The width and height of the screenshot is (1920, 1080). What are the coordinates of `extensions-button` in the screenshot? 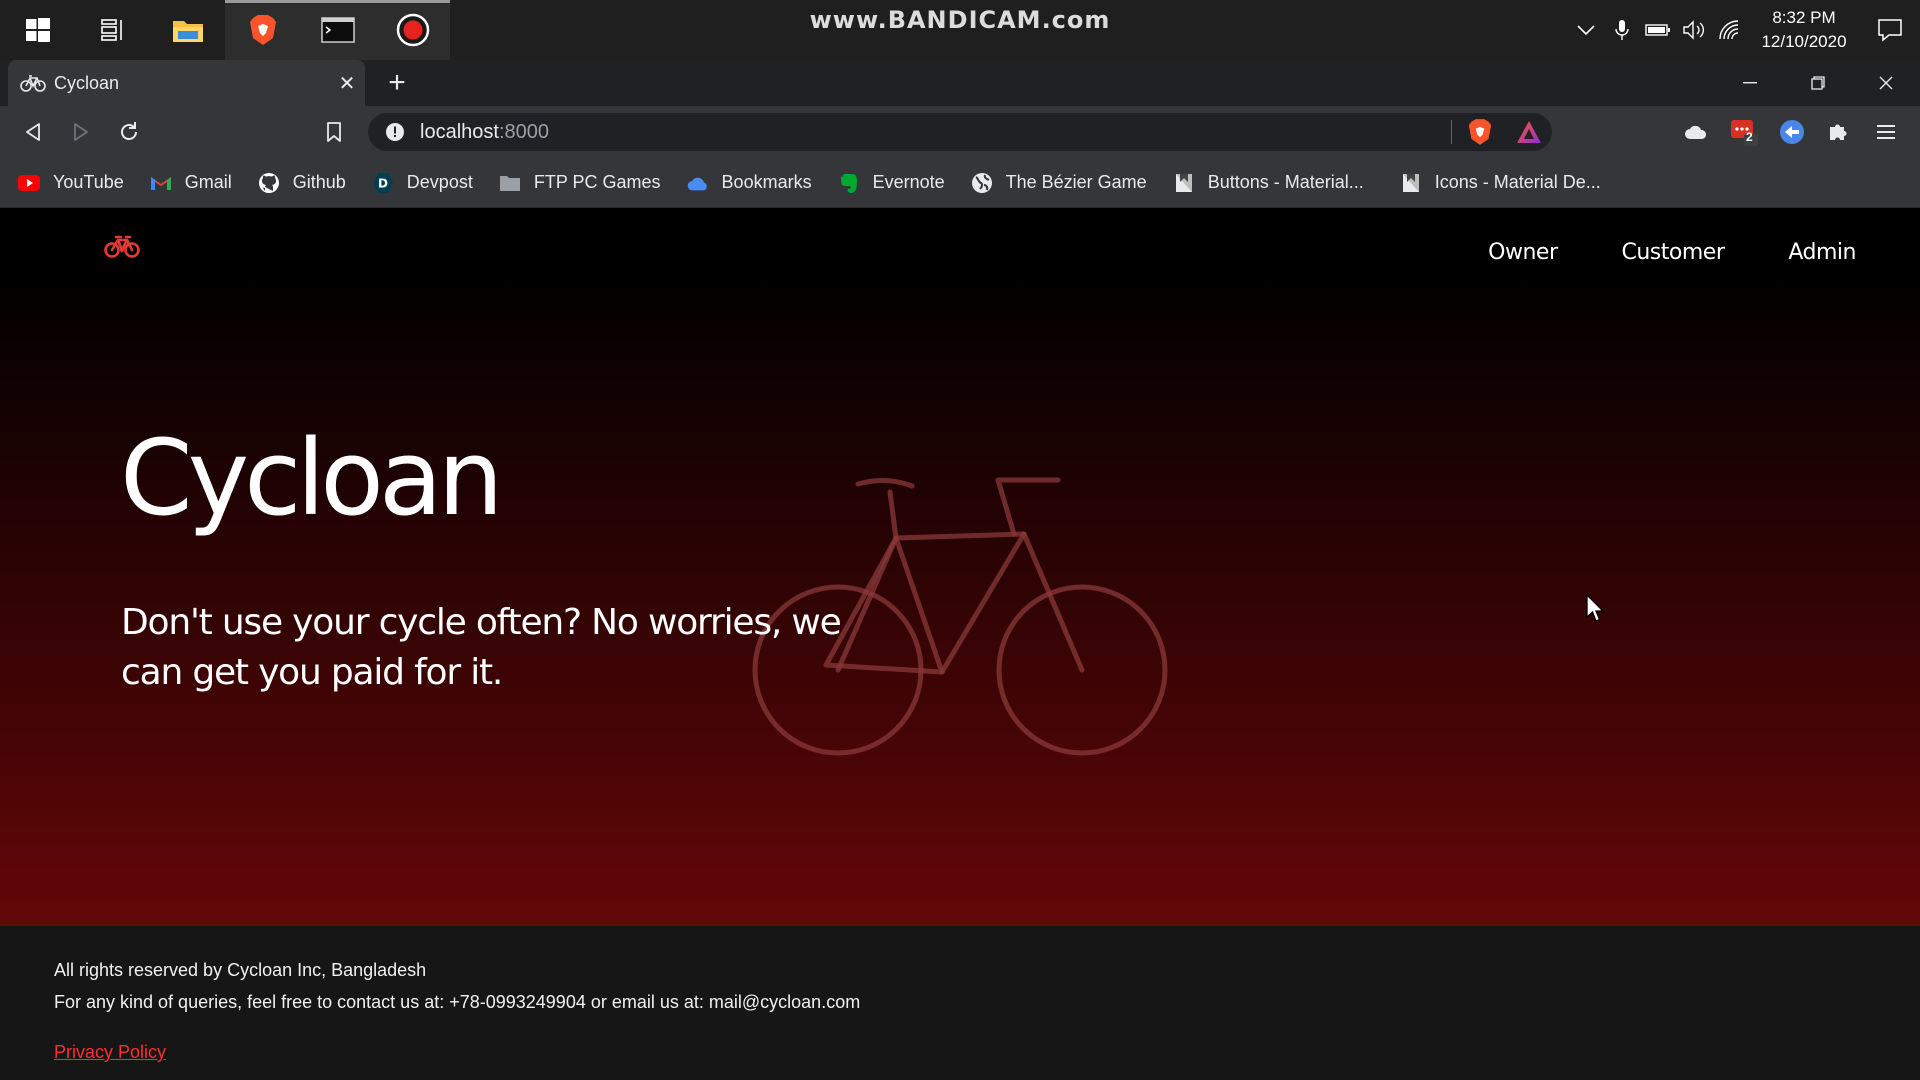 It's located at (1838, 132).